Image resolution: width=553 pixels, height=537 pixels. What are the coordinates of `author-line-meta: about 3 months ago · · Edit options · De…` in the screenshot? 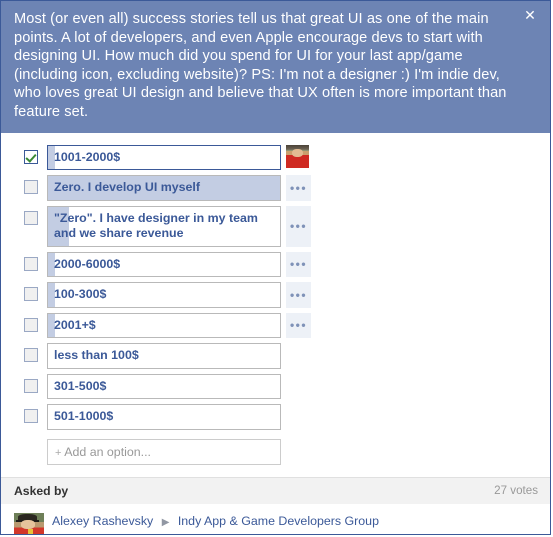 It's located at (294, 533).